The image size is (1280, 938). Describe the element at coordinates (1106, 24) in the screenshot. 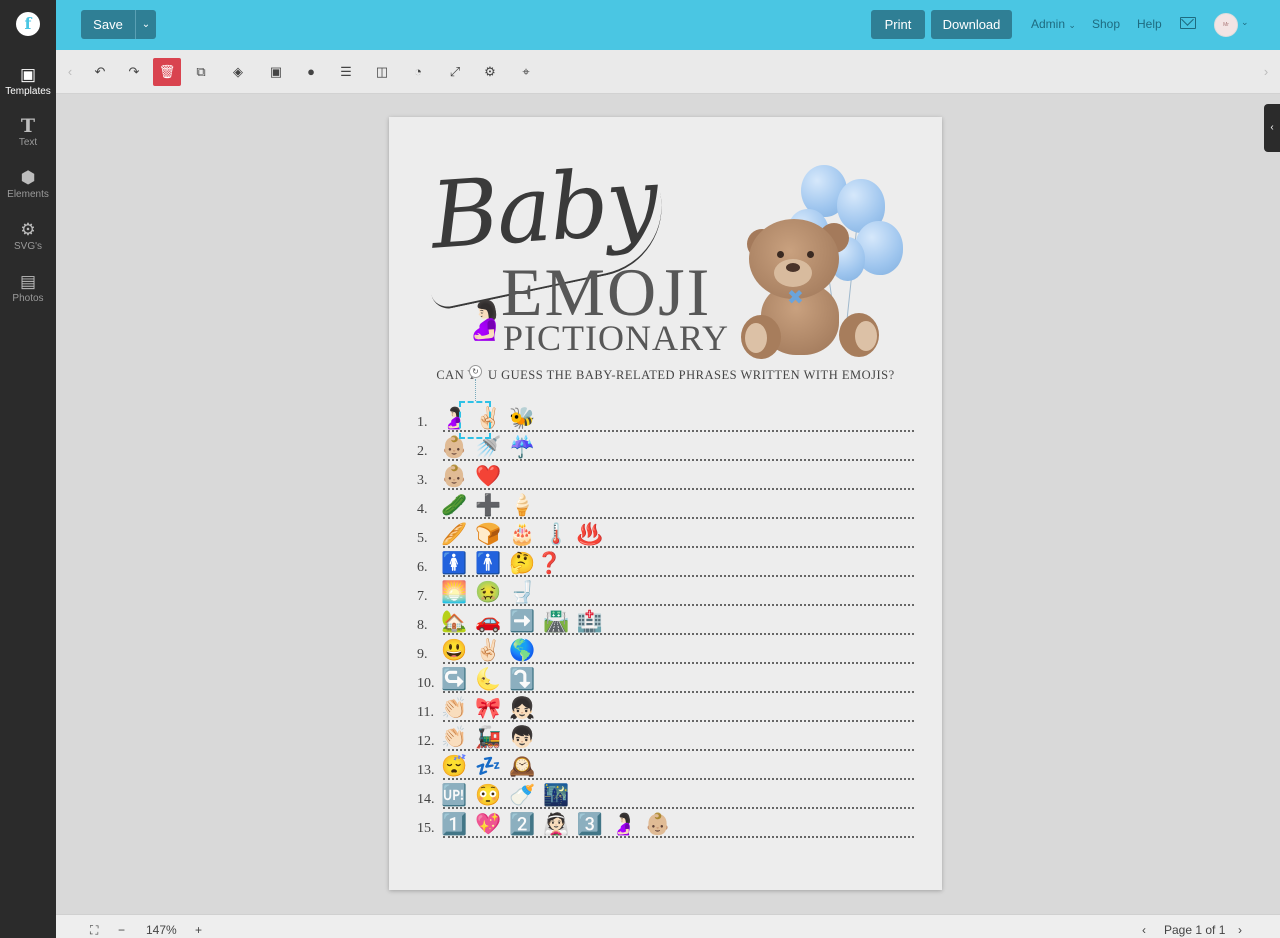

I see `shop-link: Shop` at that location.